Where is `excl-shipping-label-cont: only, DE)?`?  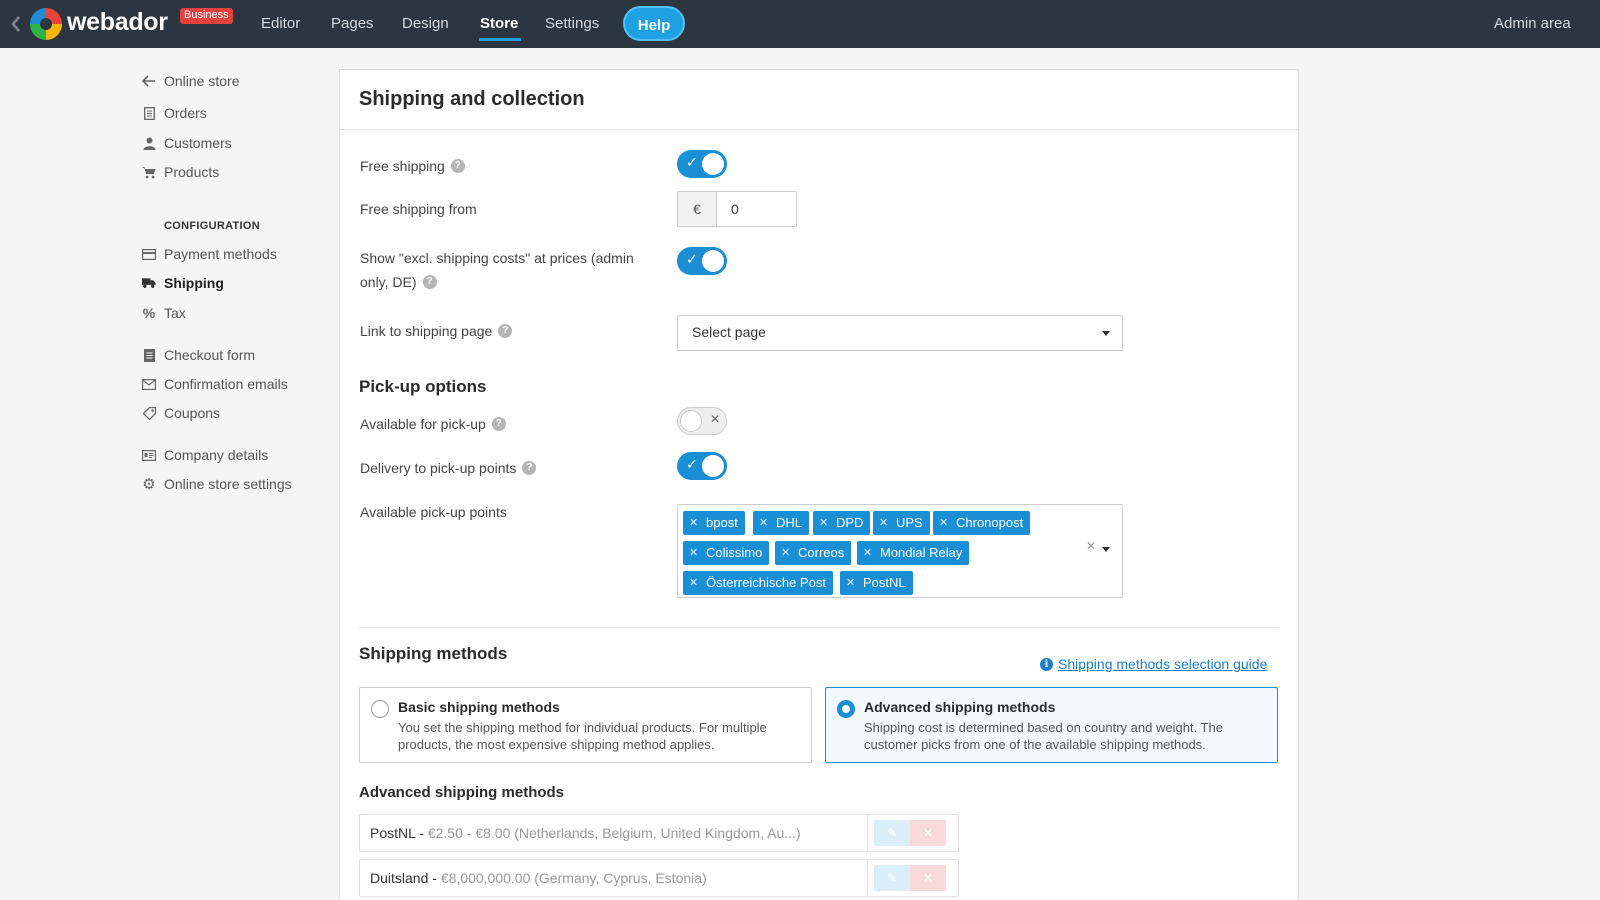
excl-shipping-label-cont: only, DE)? is located at coordinates (398, 282).